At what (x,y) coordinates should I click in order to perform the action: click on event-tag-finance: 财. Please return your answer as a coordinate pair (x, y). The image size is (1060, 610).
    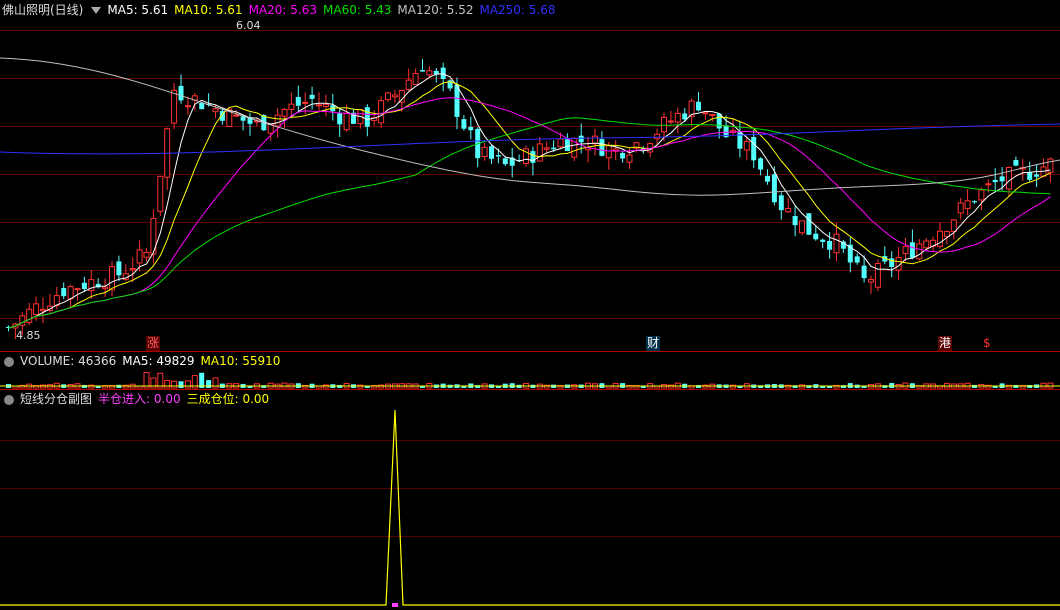
    Looking at the image, I should click on (653, 343).